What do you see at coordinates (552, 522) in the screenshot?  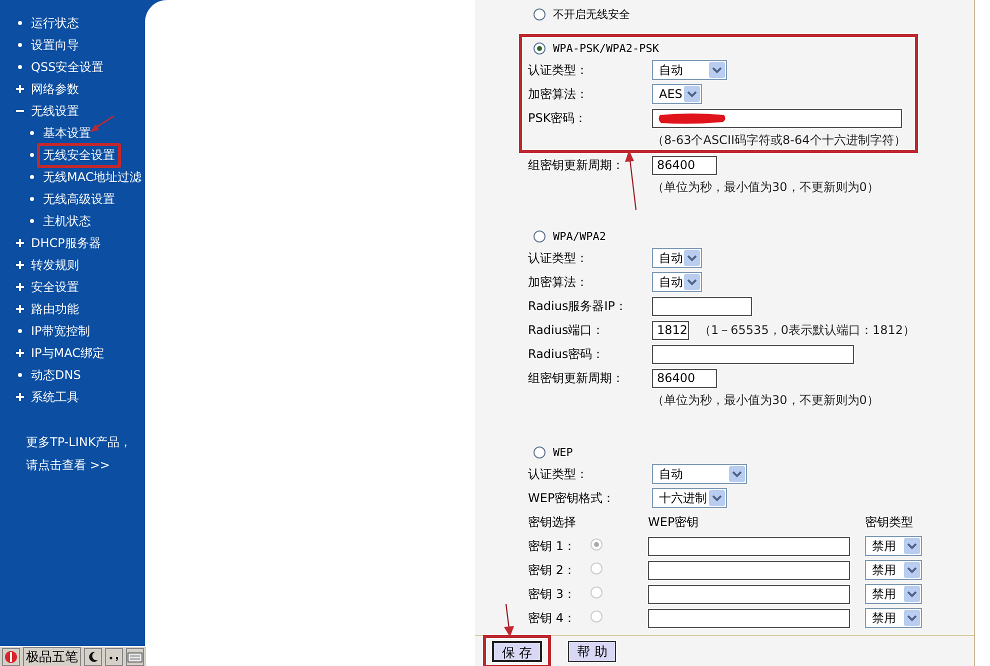 I see `column-header: 密钥选择` at bounding box center [552, 522].